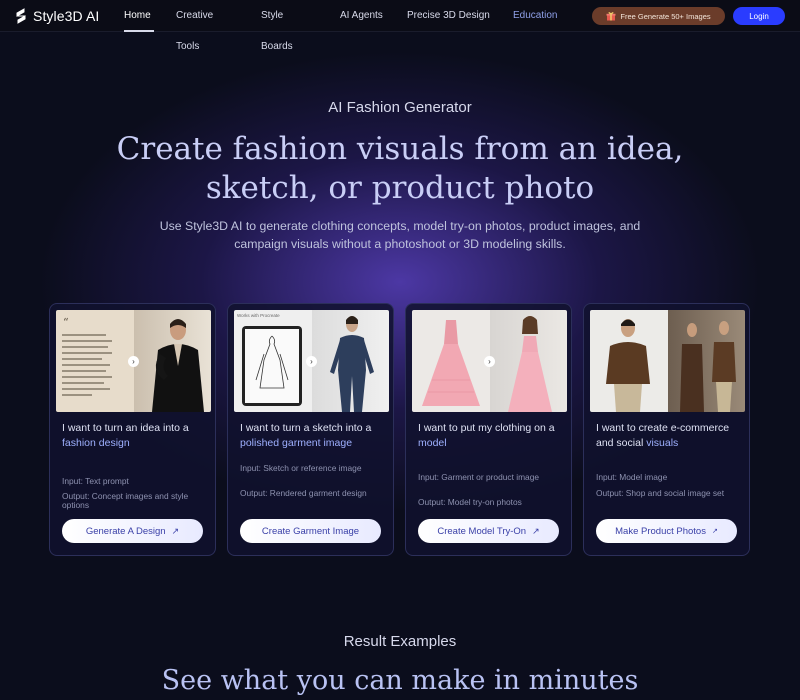 The width and height of the screenshot is (800, 700). Describe the element at coordinates (707, 366) in the screenshot. I see `models-group-photo` at that location.